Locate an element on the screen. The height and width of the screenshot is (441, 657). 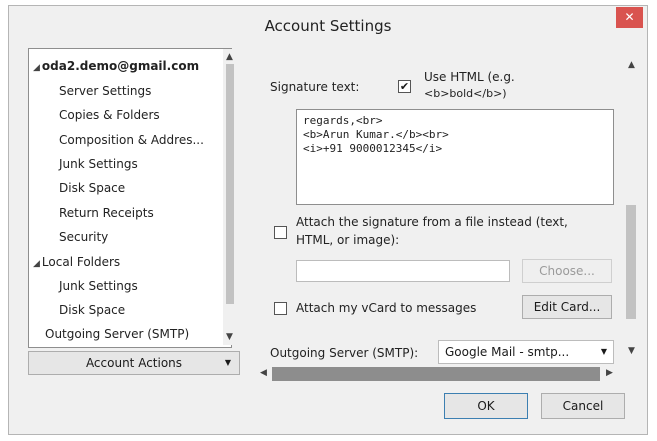
attach-vcard-checkbox is located at coordinates (280, 308).